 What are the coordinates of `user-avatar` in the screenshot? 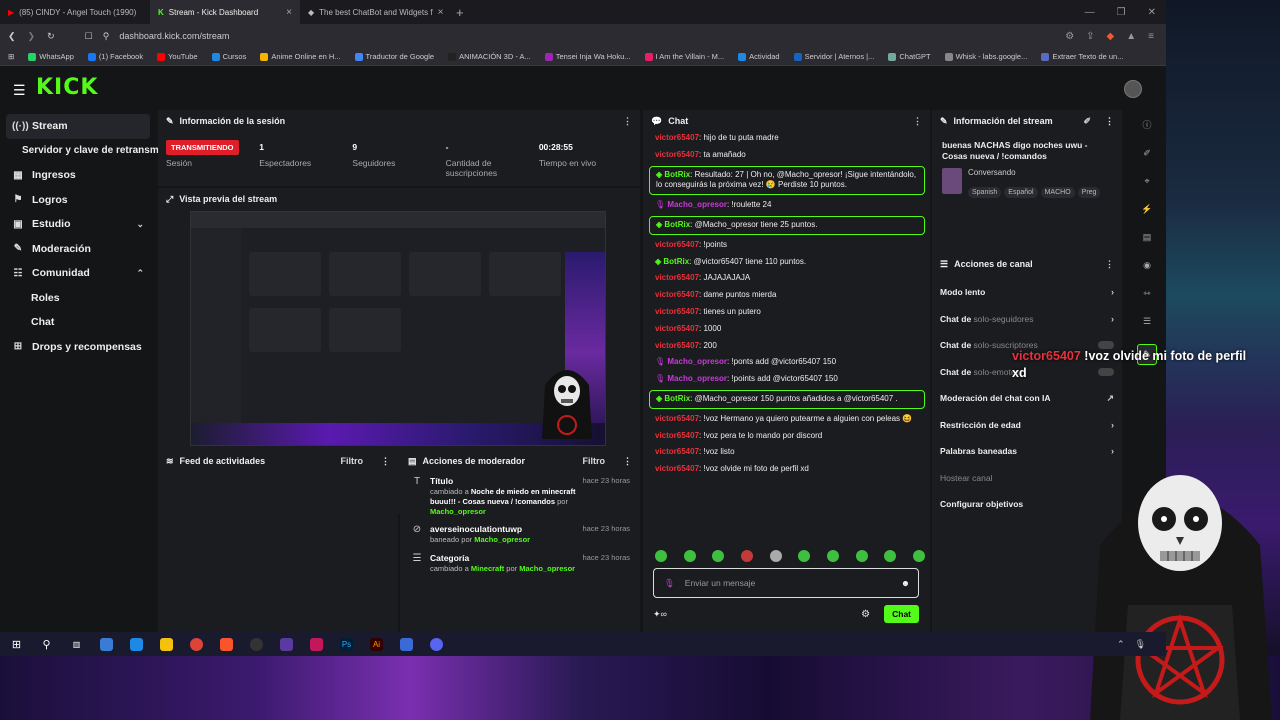 It's located at (1133, 89).